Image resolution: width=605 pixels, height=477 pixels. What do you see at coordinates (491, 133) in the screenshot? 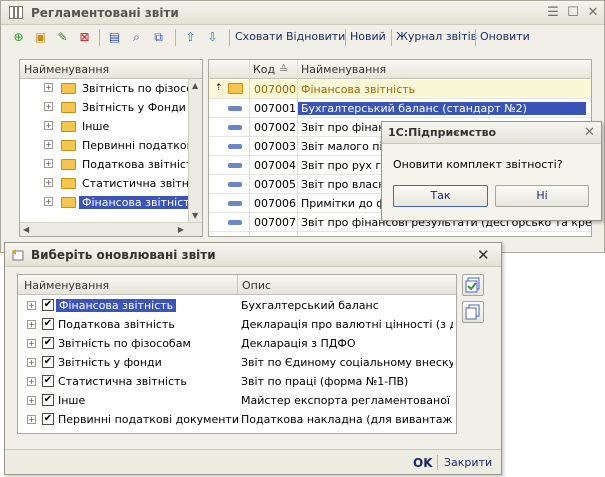
I see `dialog-title-bar: 1С:Підприємство ✕` at bounding box center [491, 133].